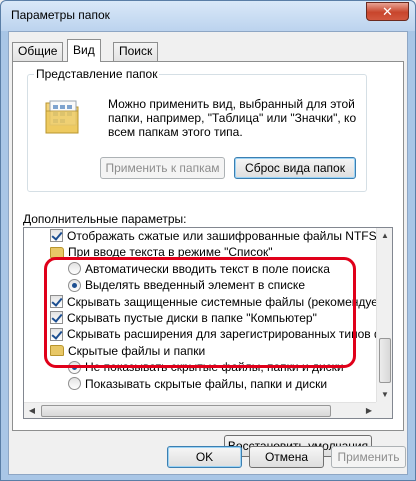 The height and width of the screenshot is (481, 416). I want to click on window-title: Параметры папок, so click(60, 15).